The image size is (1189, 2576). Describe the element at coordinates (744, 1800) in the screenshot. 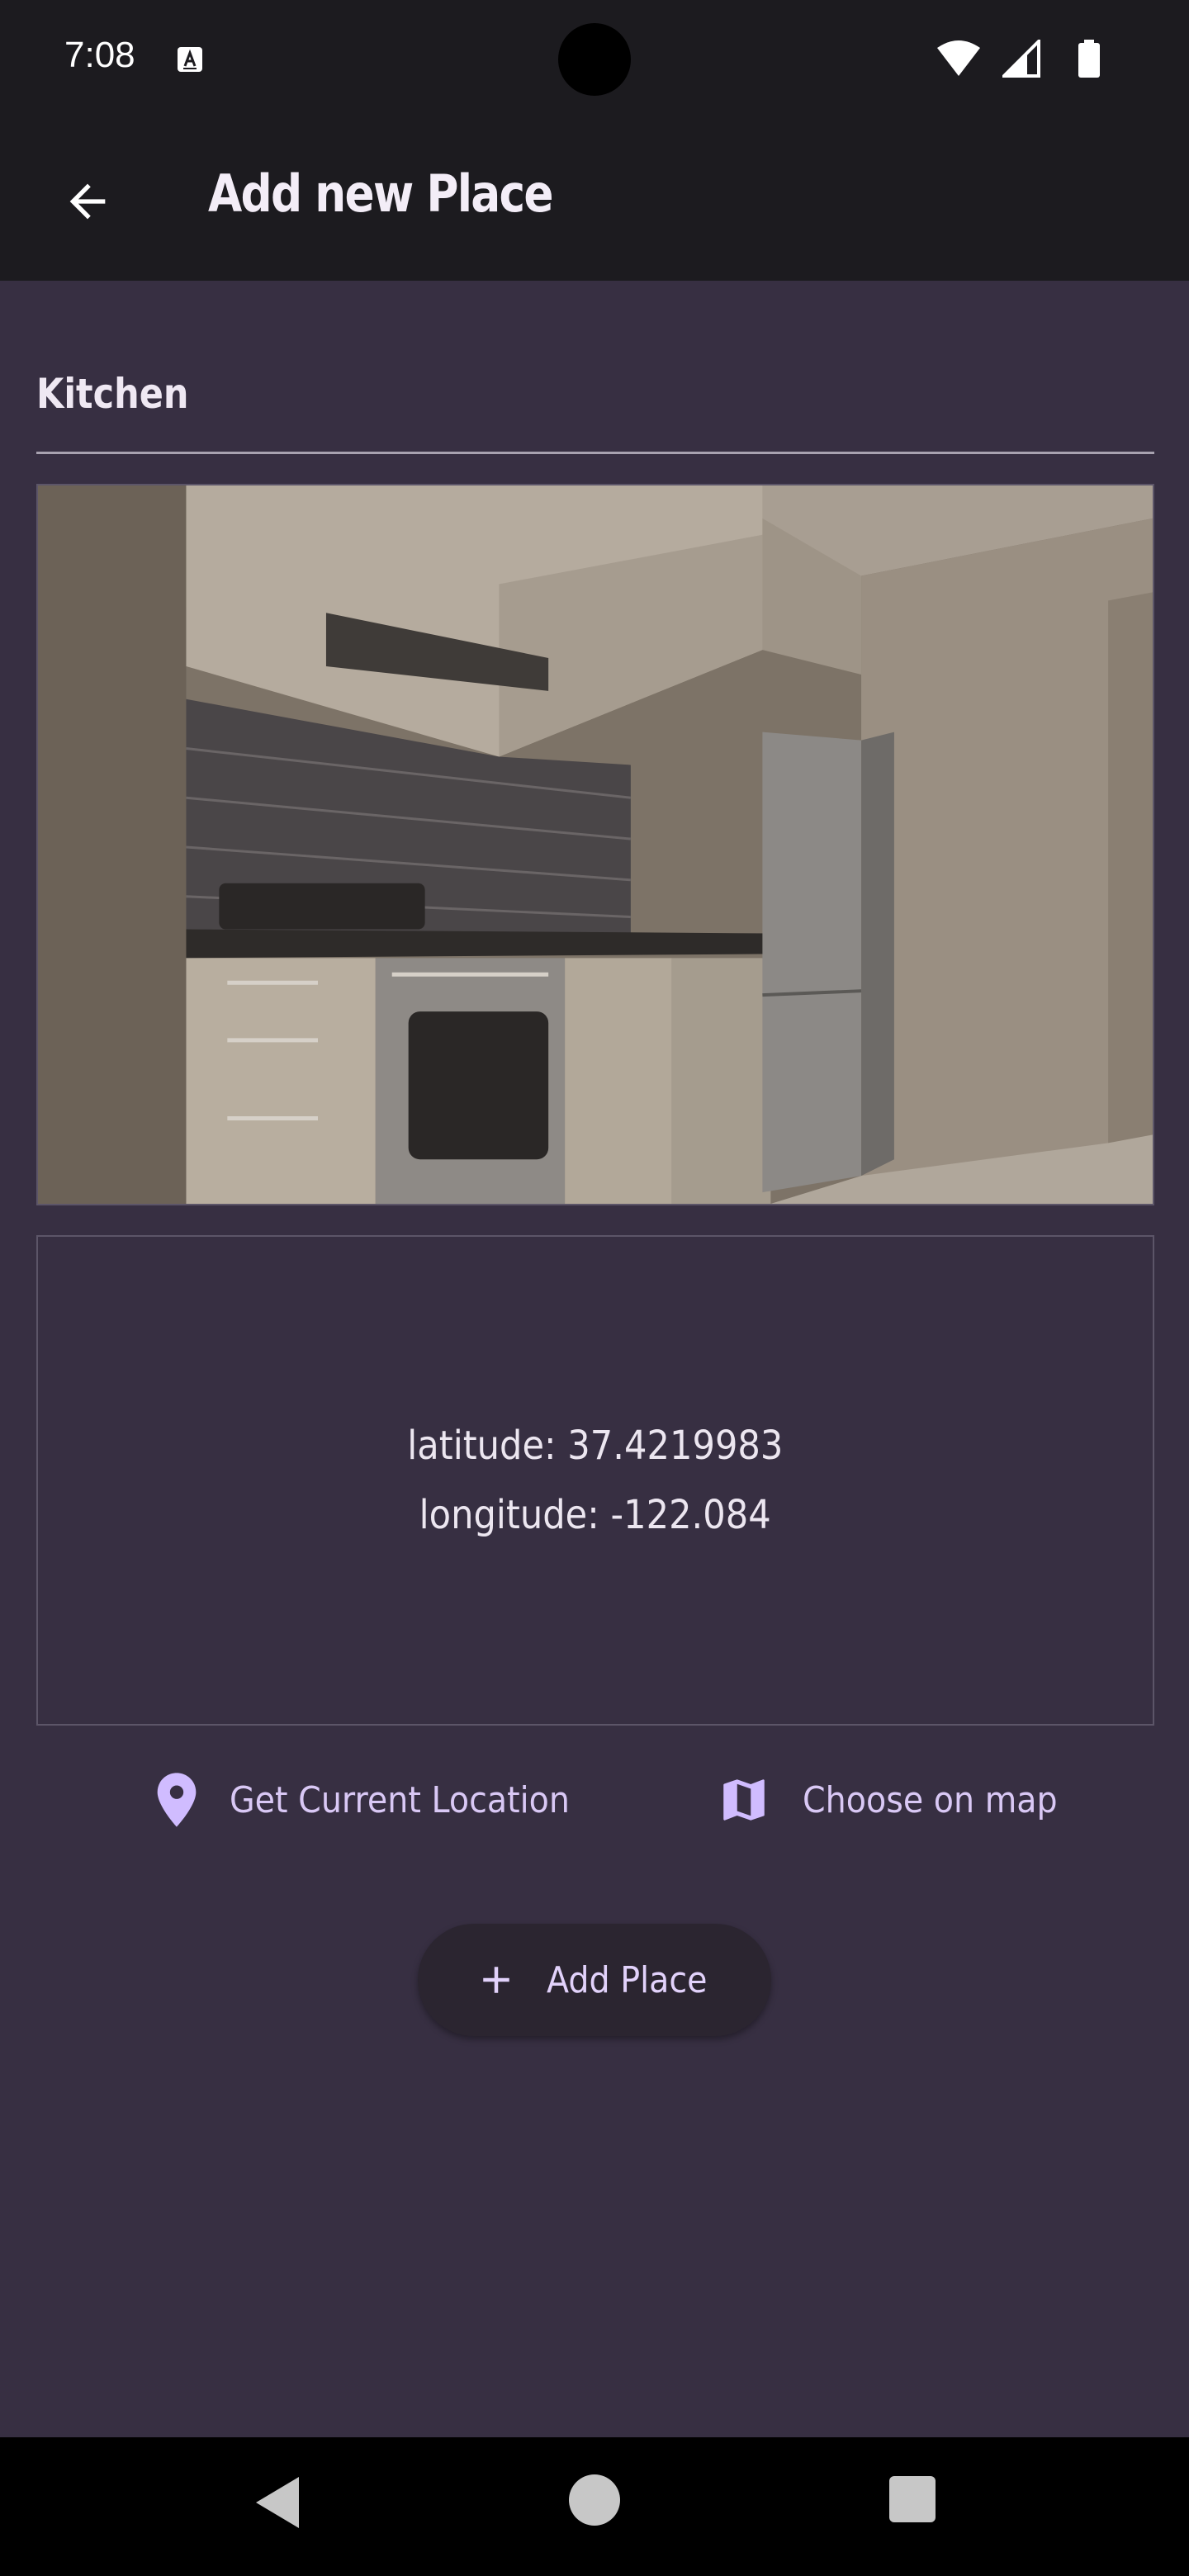

I see `map-icon` at that location.